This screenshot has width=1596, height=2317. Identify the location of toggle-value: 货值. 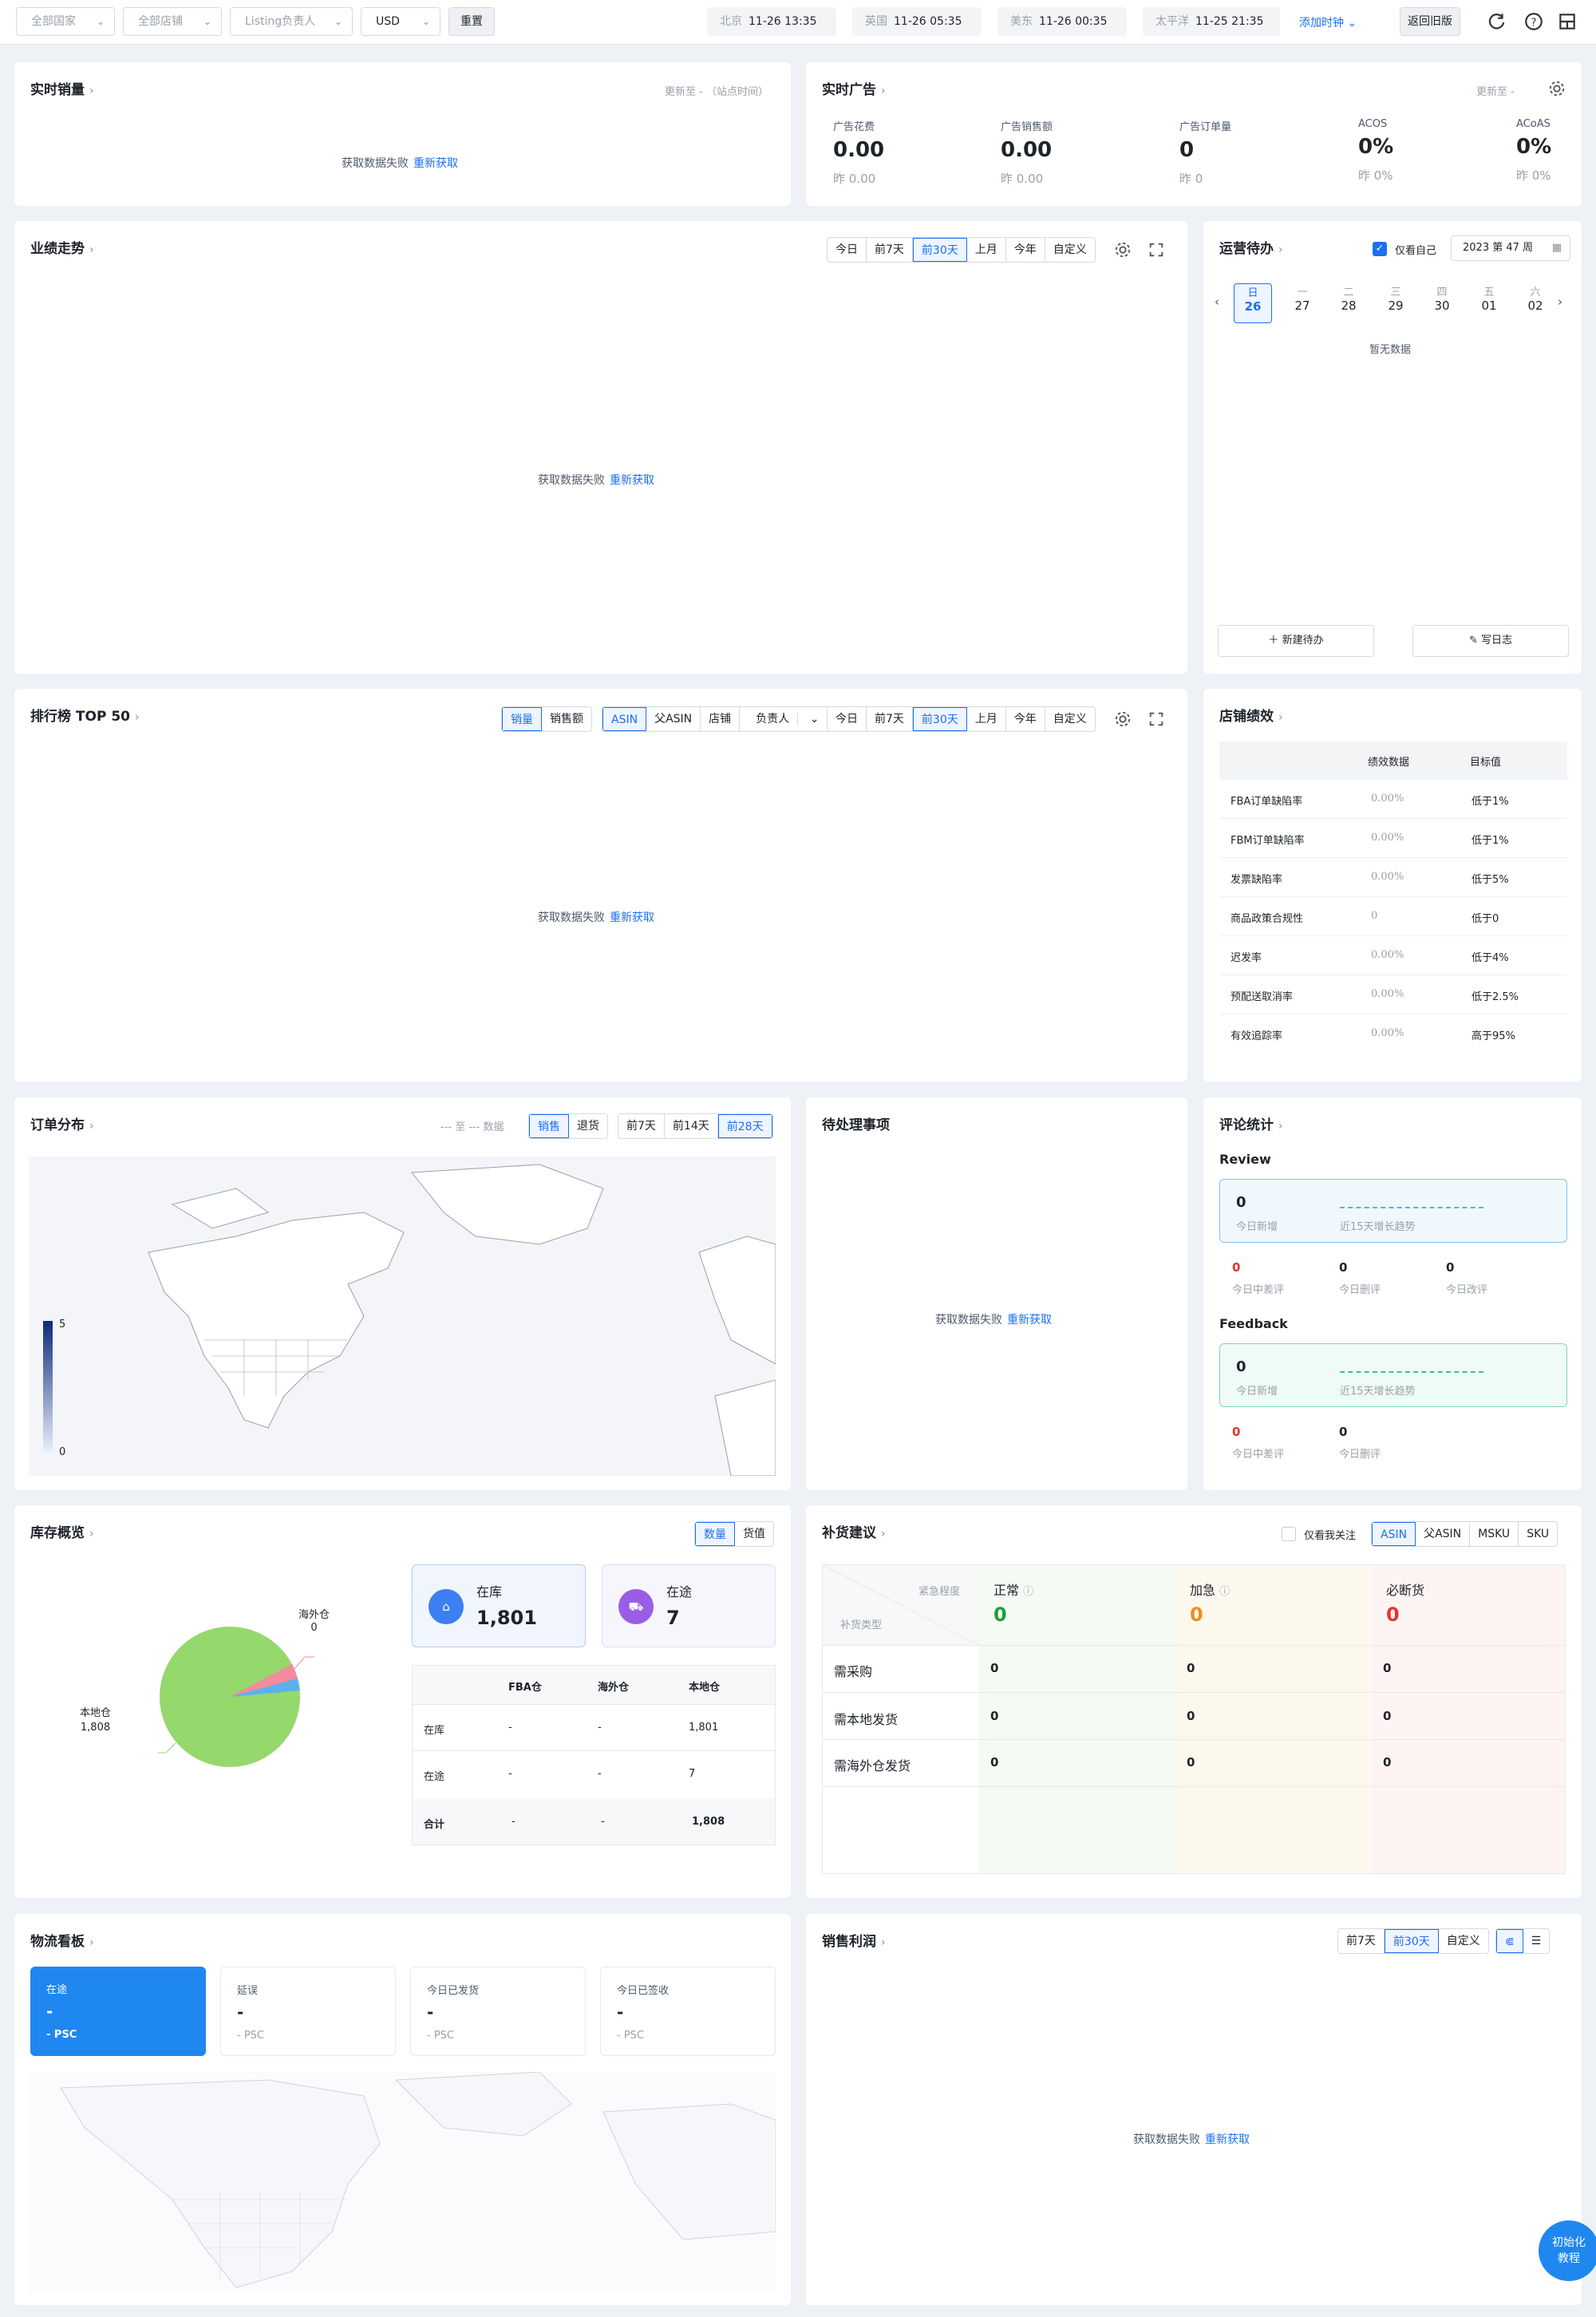
(754, 1534).